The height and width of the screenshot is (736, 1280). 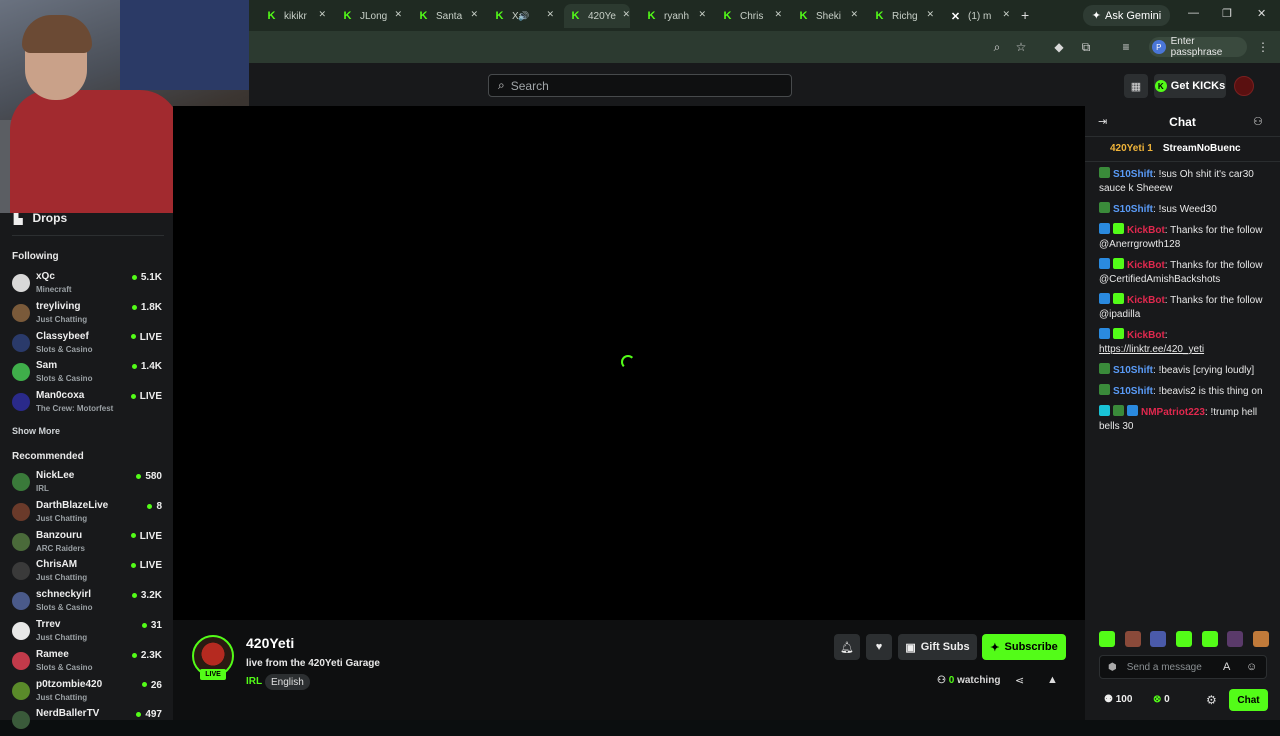 What do you see at coordinates (1131, 148) in the screenshot?
I see `gifter-1: 420Yeti 1` at bounding box center [1131, 148].